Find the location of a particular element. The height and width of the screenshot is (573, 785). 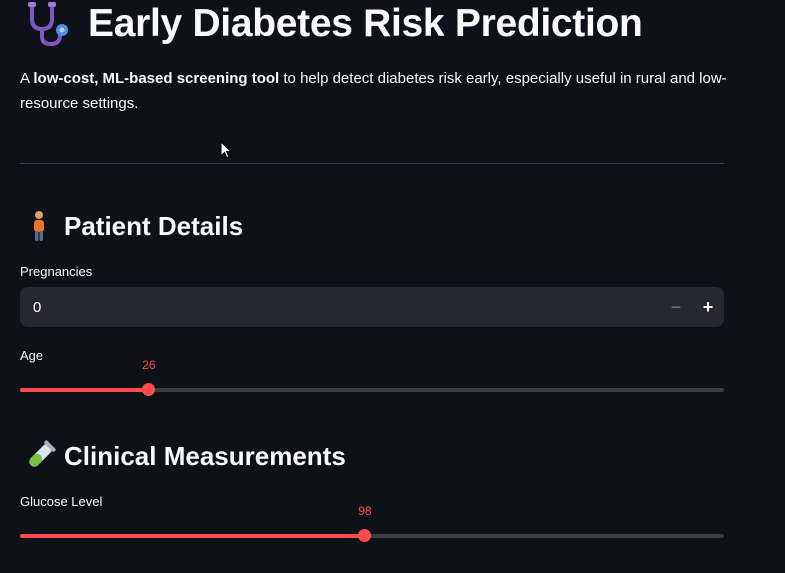

slider-value: 26 is located at coordinates (149, 365).